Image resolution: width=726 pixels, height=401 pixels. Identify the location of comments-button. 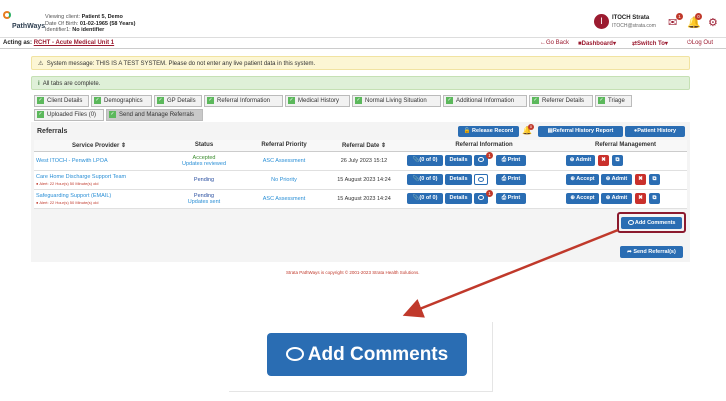
(481, 179).